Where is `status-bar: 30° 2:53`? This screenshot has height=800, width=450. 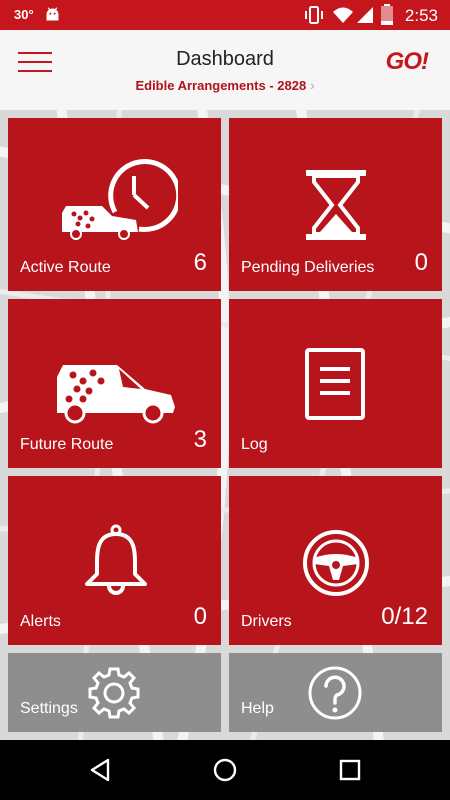 status-bar: 30° 2:53 is located at coordinates (225, 15).